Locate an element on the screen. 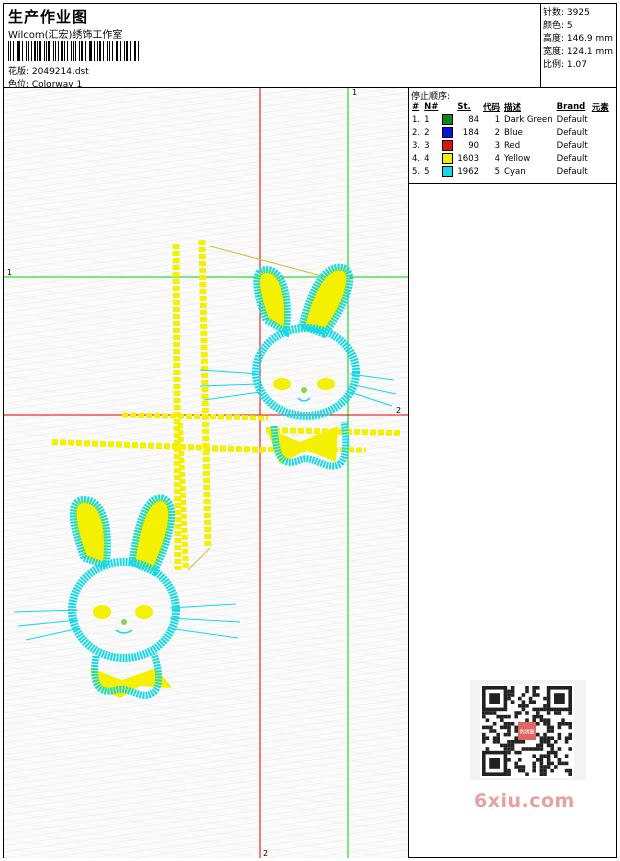  col-needle: N# is located at coordinates (431, 106).